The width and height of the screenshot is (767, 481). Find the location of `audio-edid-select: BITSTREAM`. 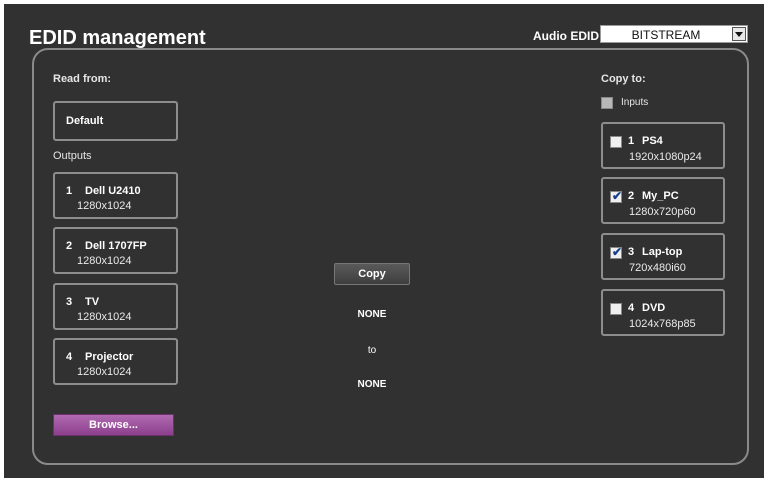

audio-edid-select: BITSTREAM is located at coordinates (674, 34).